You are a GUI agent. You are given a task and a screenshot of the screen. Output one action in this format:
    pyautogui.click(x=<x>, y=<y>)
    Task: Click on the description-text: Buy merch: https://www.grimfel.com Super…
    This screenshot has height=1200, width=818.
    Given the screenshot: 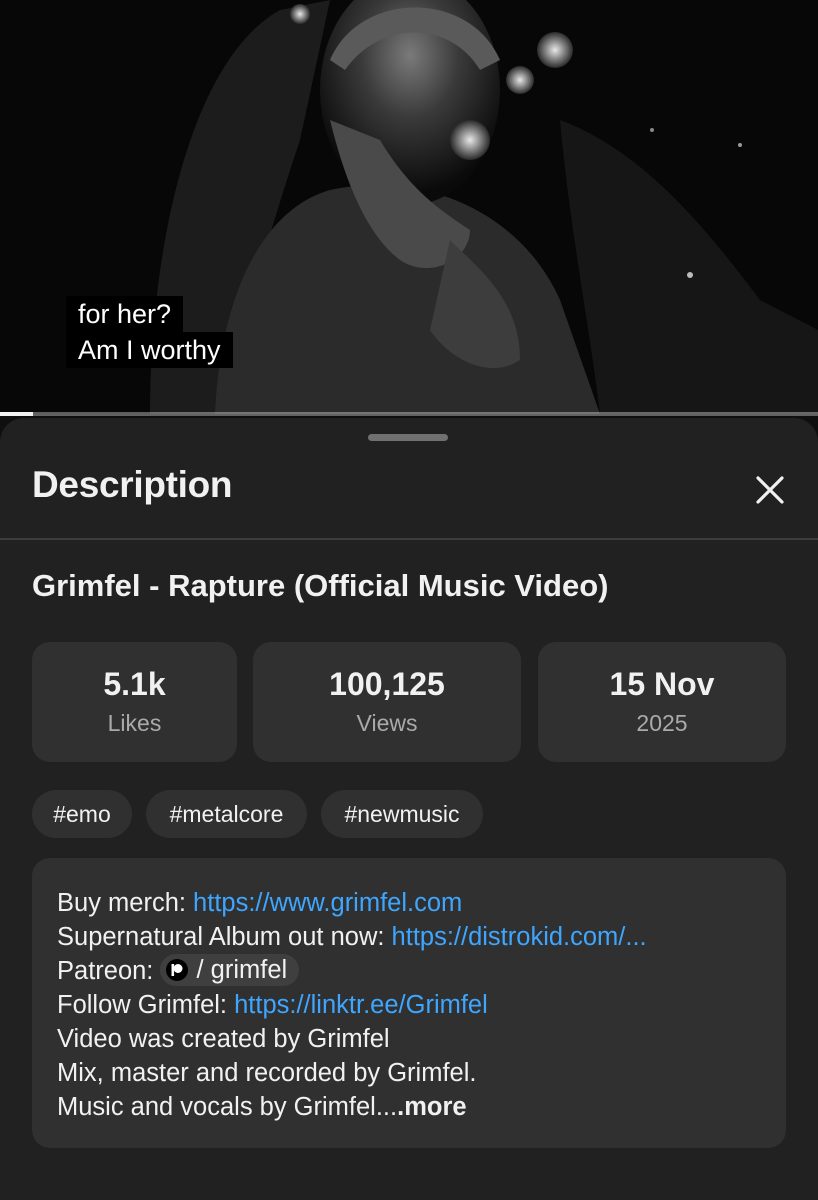 What is the action you would take?
    pyautogui.click(x=352, y=1005)
    